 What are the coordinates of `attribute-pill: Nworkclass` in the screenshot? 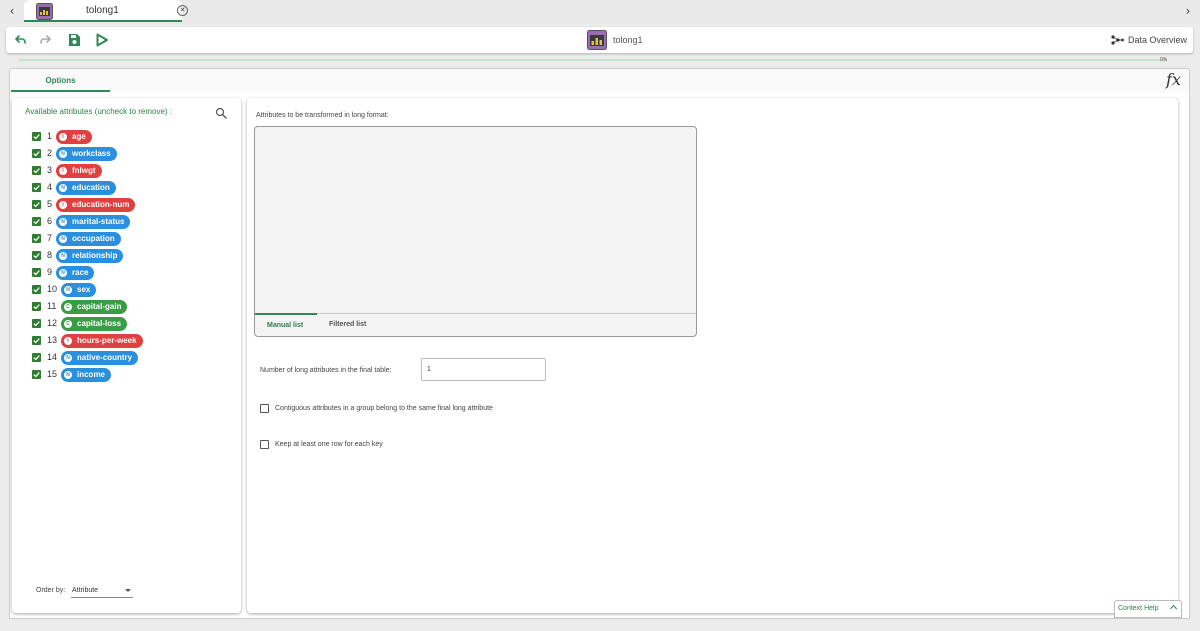 It's located at (86, 154).